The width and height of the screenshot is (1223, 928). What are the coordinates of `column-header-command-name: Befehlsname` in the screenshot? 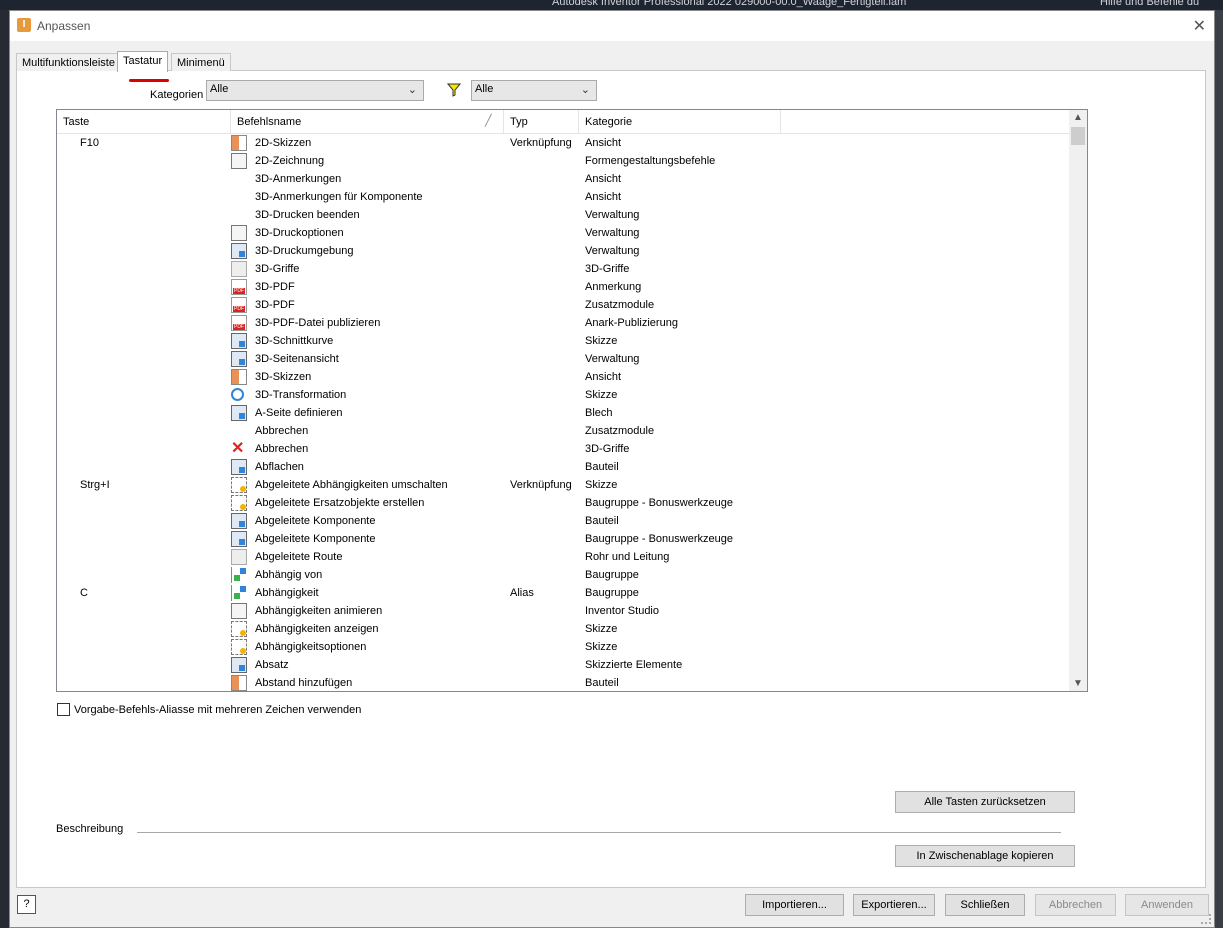 It's located at (269, 122).